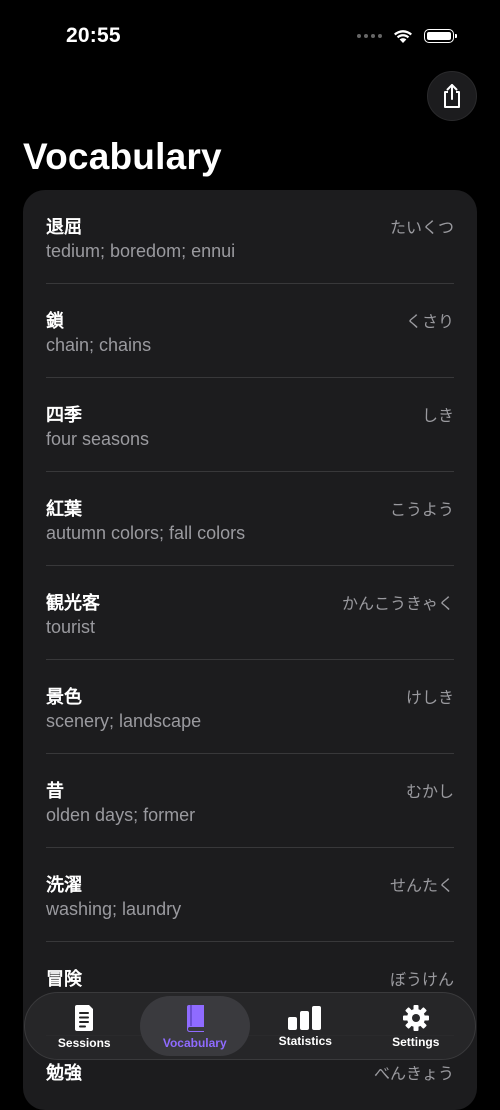 This screenshot has width=500, height=1110. I want to click on tab-sessions: Sessions, so click(84, 1026).